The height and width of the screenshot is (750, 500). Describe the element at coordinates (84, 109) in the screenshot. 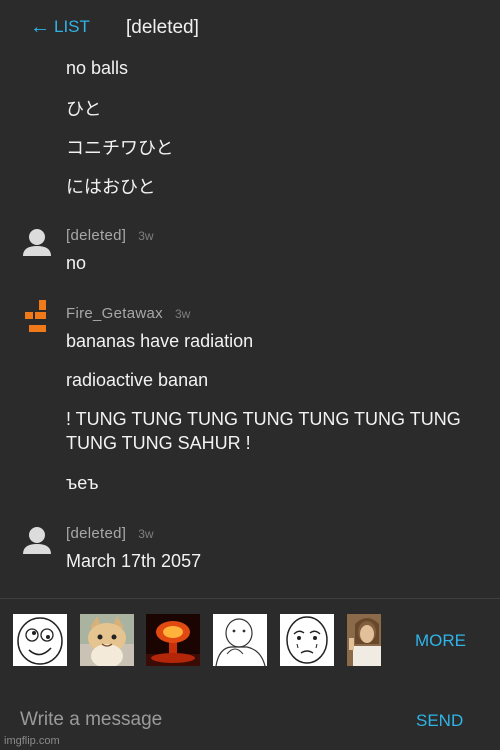

I see `message-line: ひと` at that location.